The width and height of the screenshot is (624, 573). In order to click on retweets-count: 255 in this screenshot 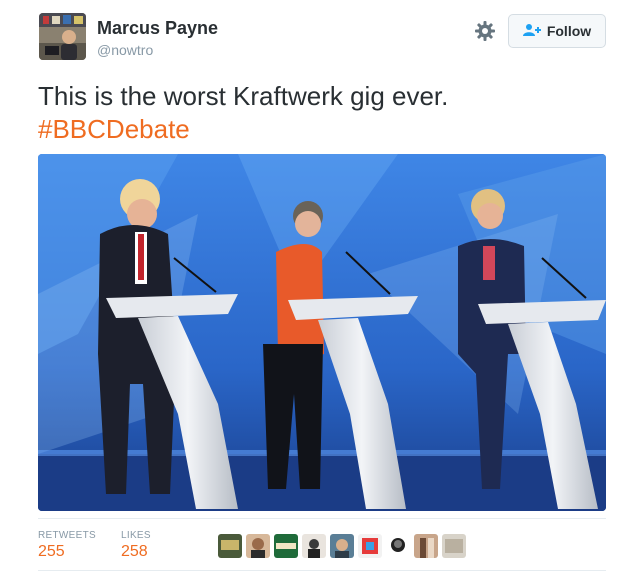, I will do `click(51, 552)`.